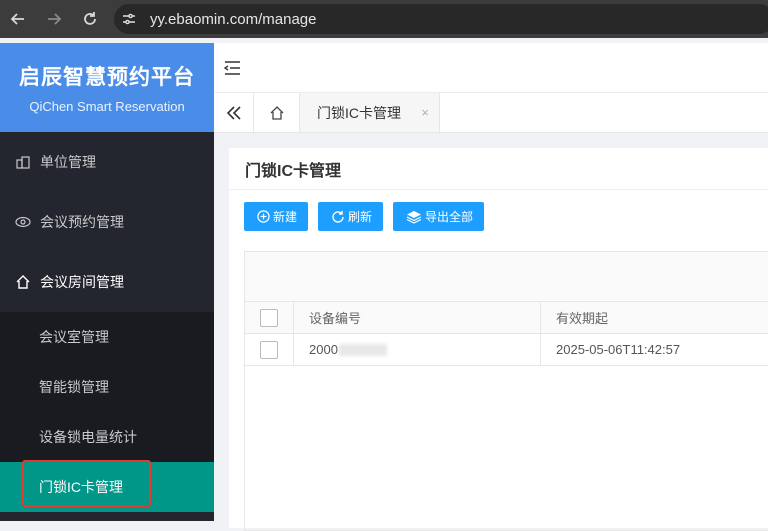  What do you see at coordinates (425, 112) in the screenshot?
I see `tab-close-icon: ×` at bounding box center [425, 112].